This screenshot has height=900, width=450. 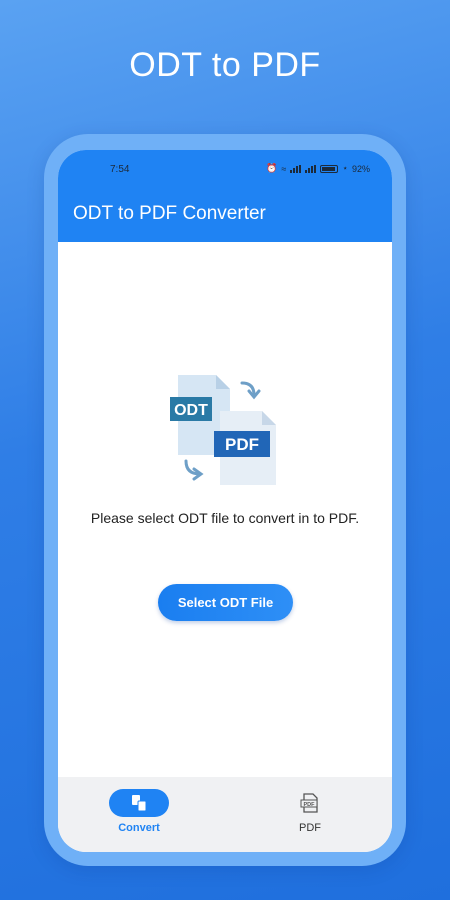 What do you see at coordinates (225, 602) in the screenshot?
I see `select-odt-file-button: Select ODT File` at bounding box center [225, 602].